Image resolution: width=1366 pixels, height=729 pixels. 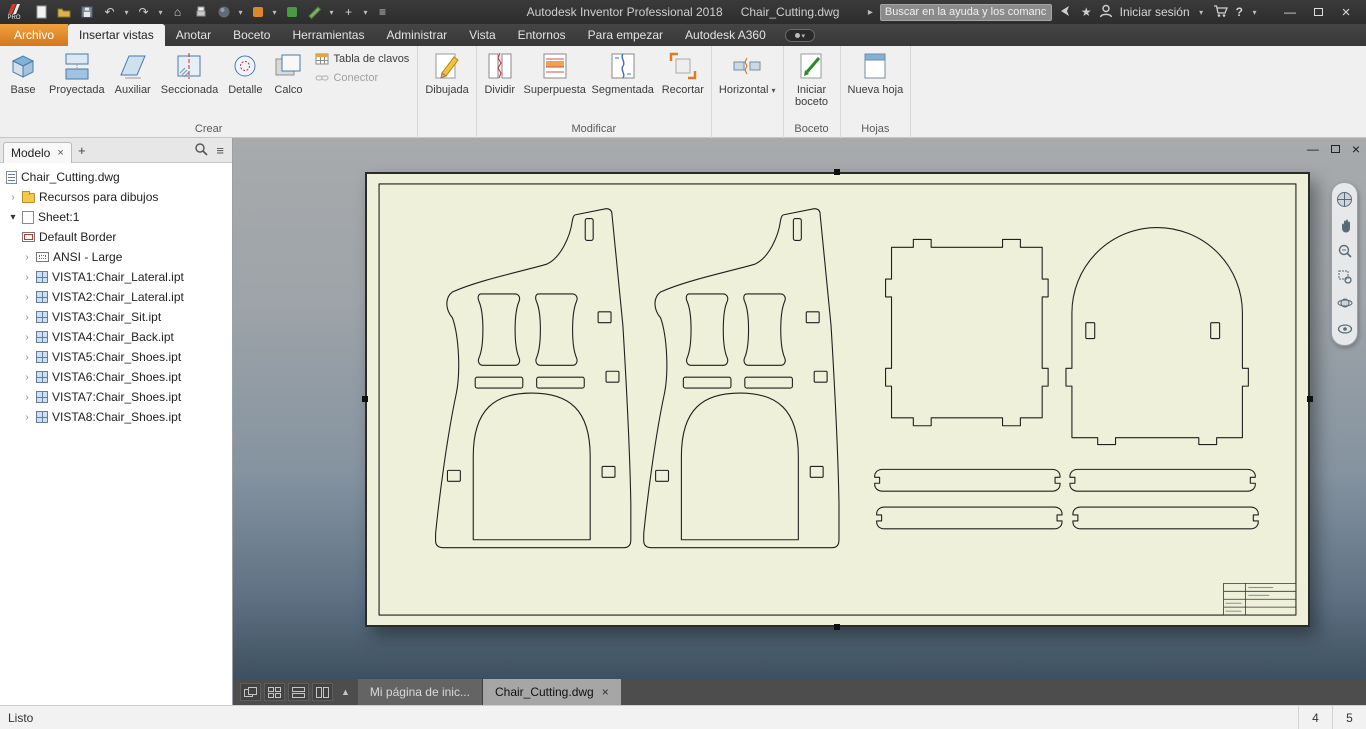 I want to click on print-button, so click(x=200, y=12).